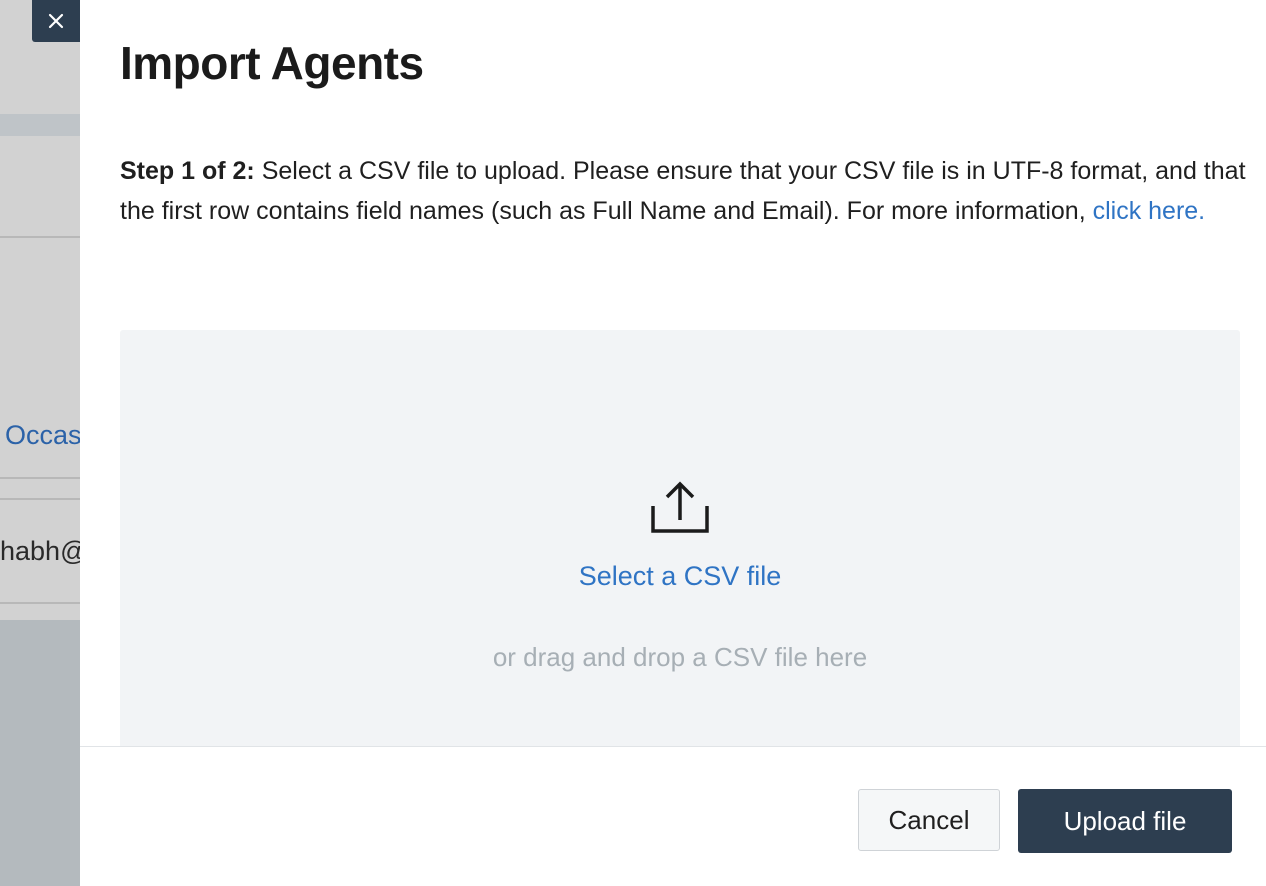 The image size is (1266, 886). I want to click on background-footer, so click(40, 753).